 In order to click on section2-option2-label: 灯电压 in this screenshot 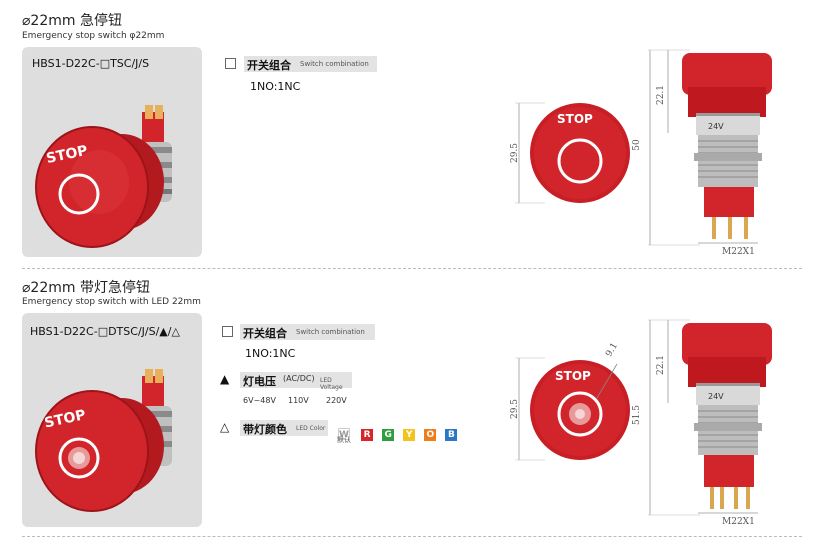, I will do `click(259, 381)`.